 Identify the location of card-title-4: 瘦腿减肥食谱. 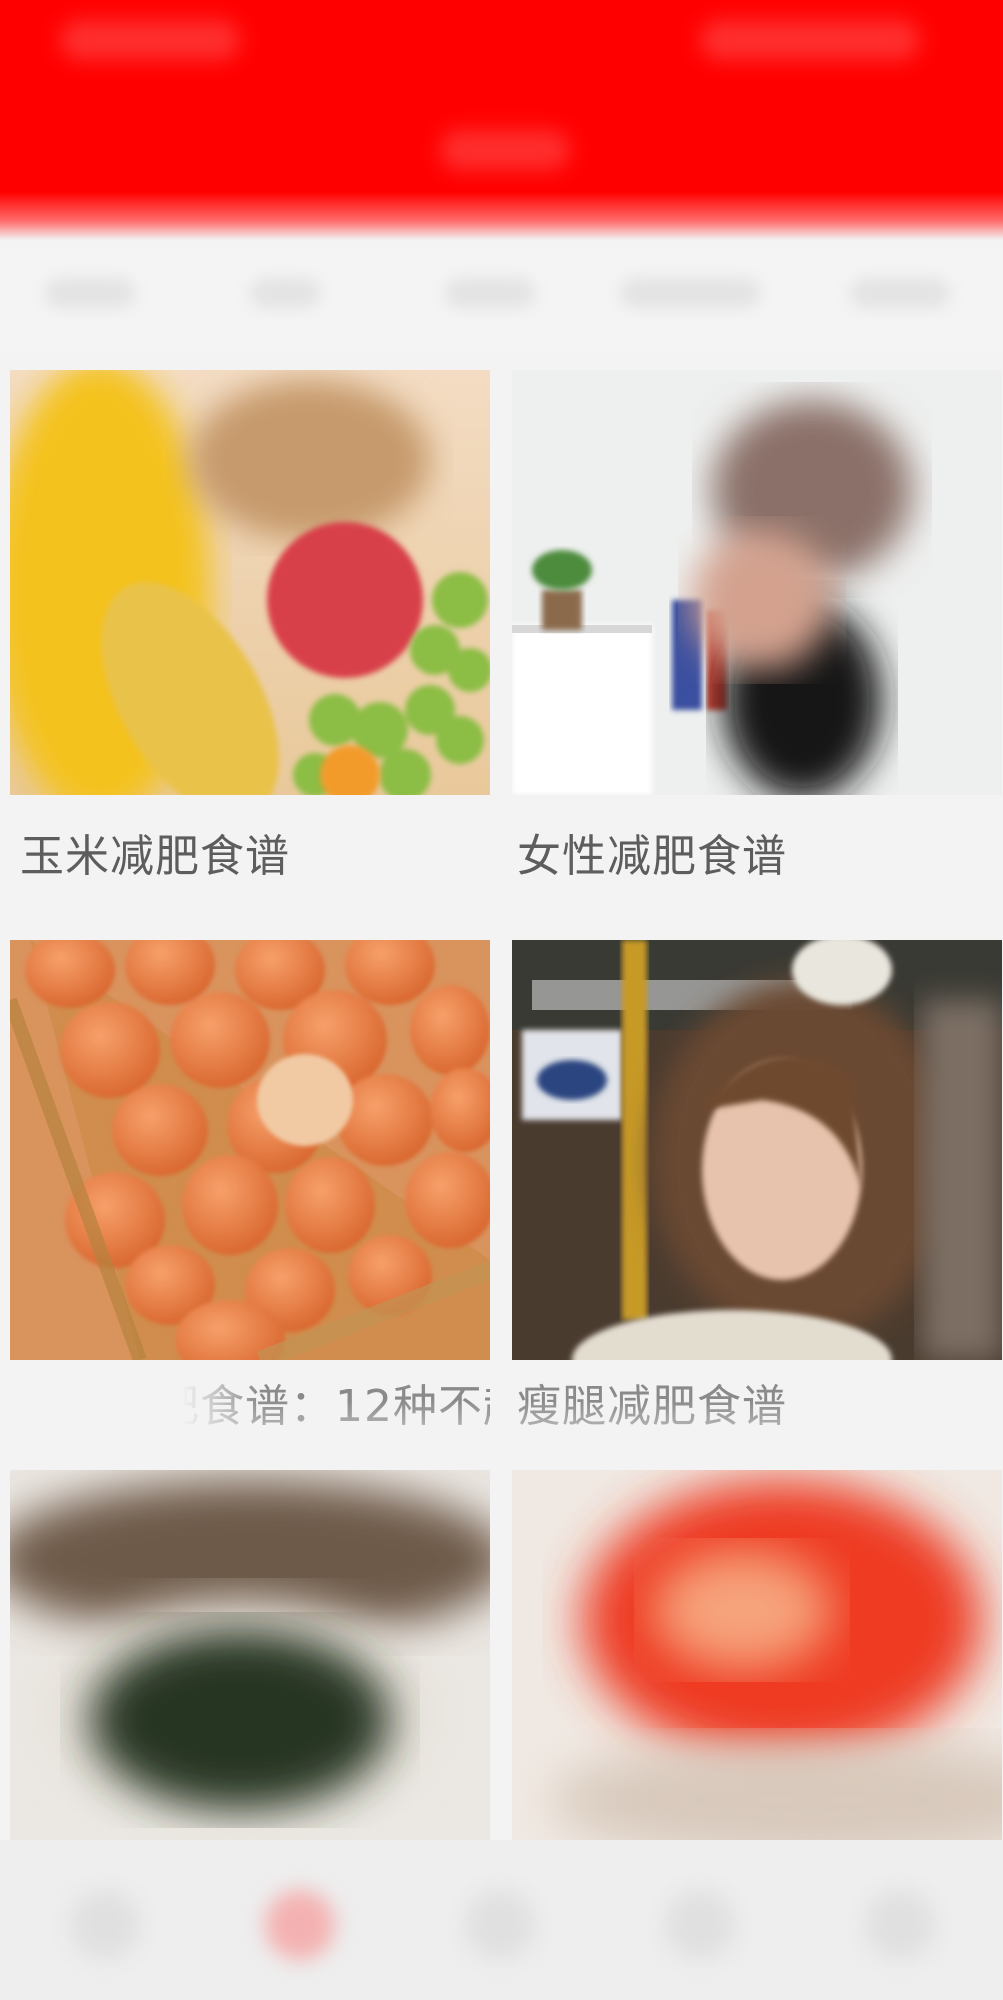
(757, 1402).